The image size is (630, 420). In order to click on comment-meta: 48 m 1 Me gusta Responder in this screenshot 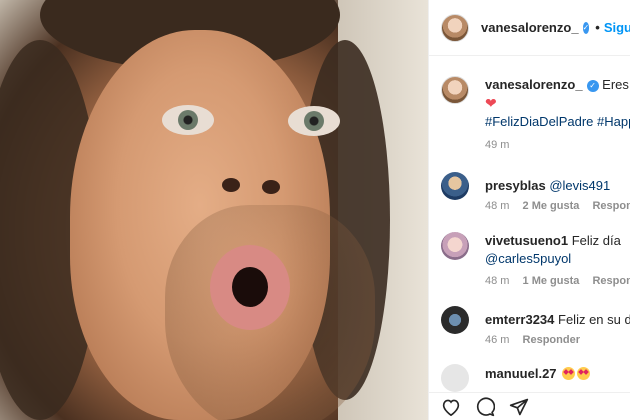, I will do `click(557, 281)`.